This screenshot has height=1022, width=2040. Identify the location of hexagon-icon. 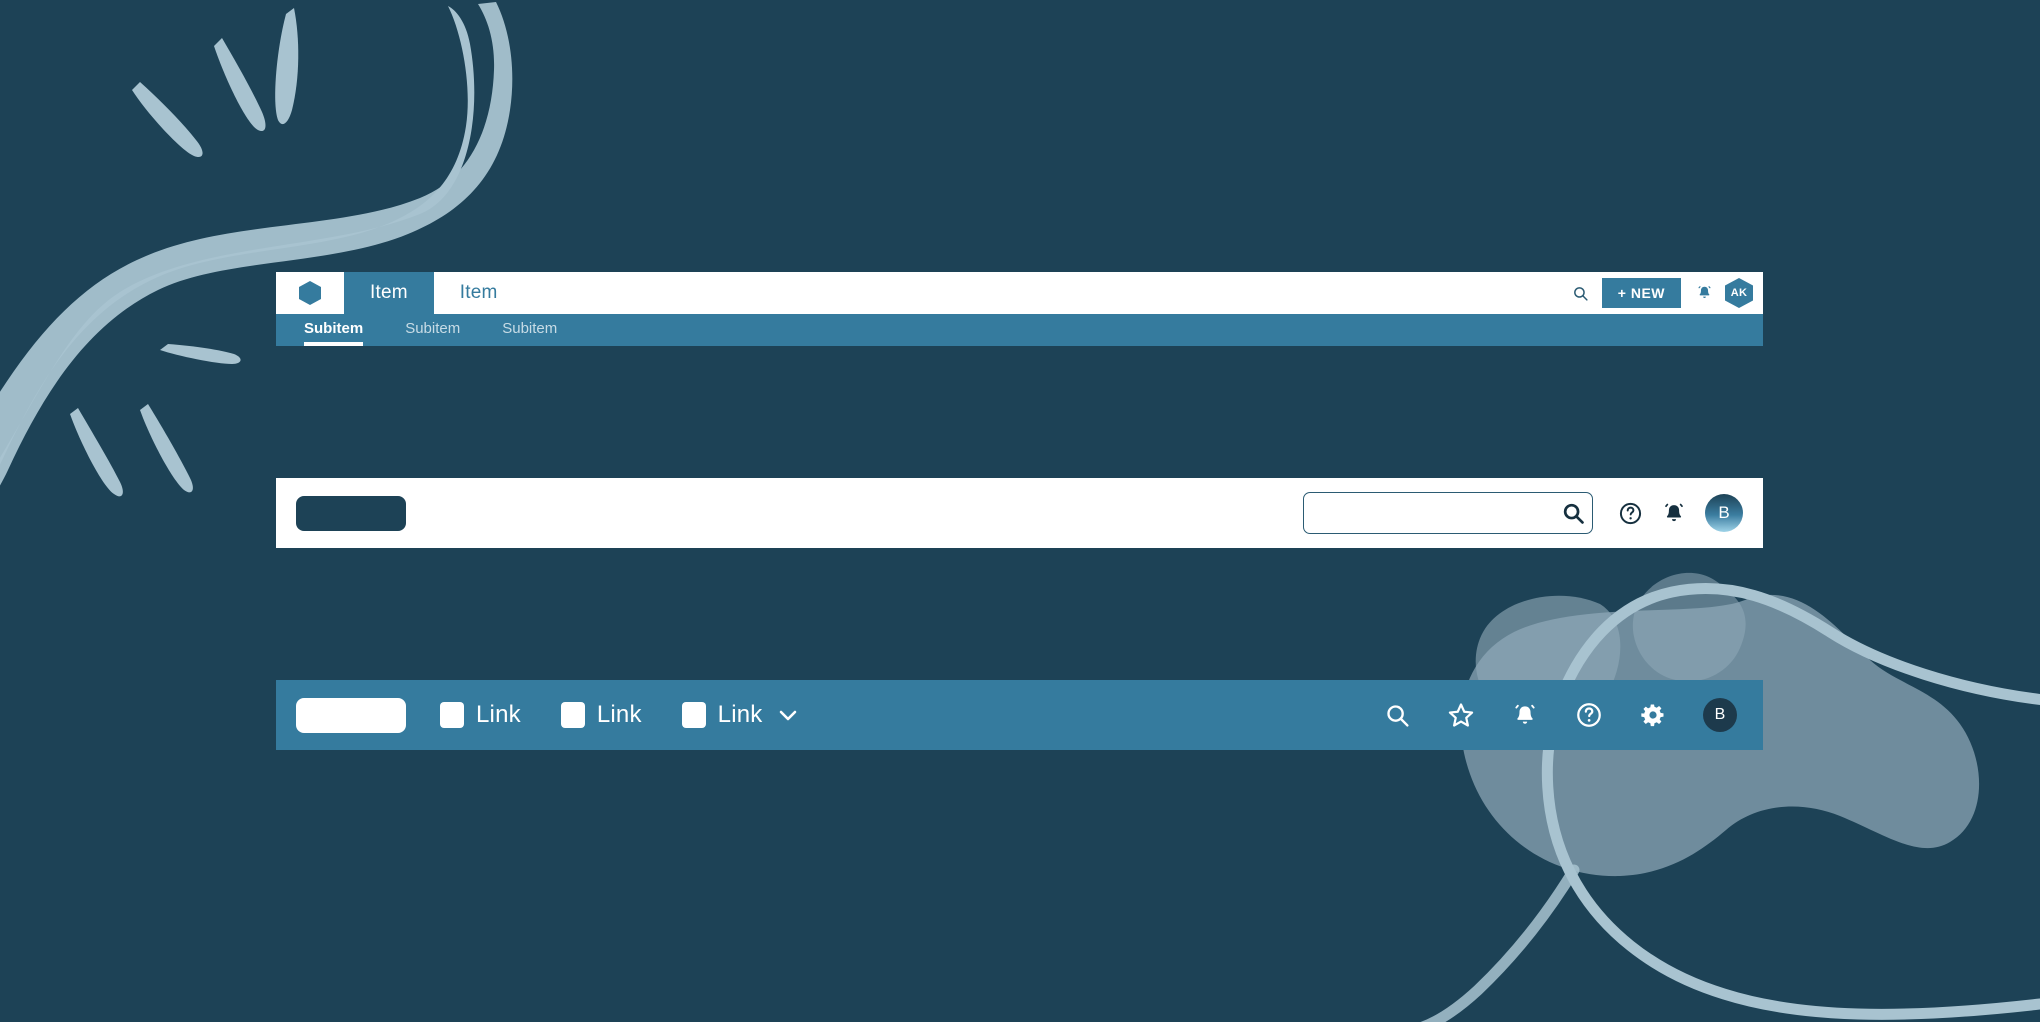
(310, 293).